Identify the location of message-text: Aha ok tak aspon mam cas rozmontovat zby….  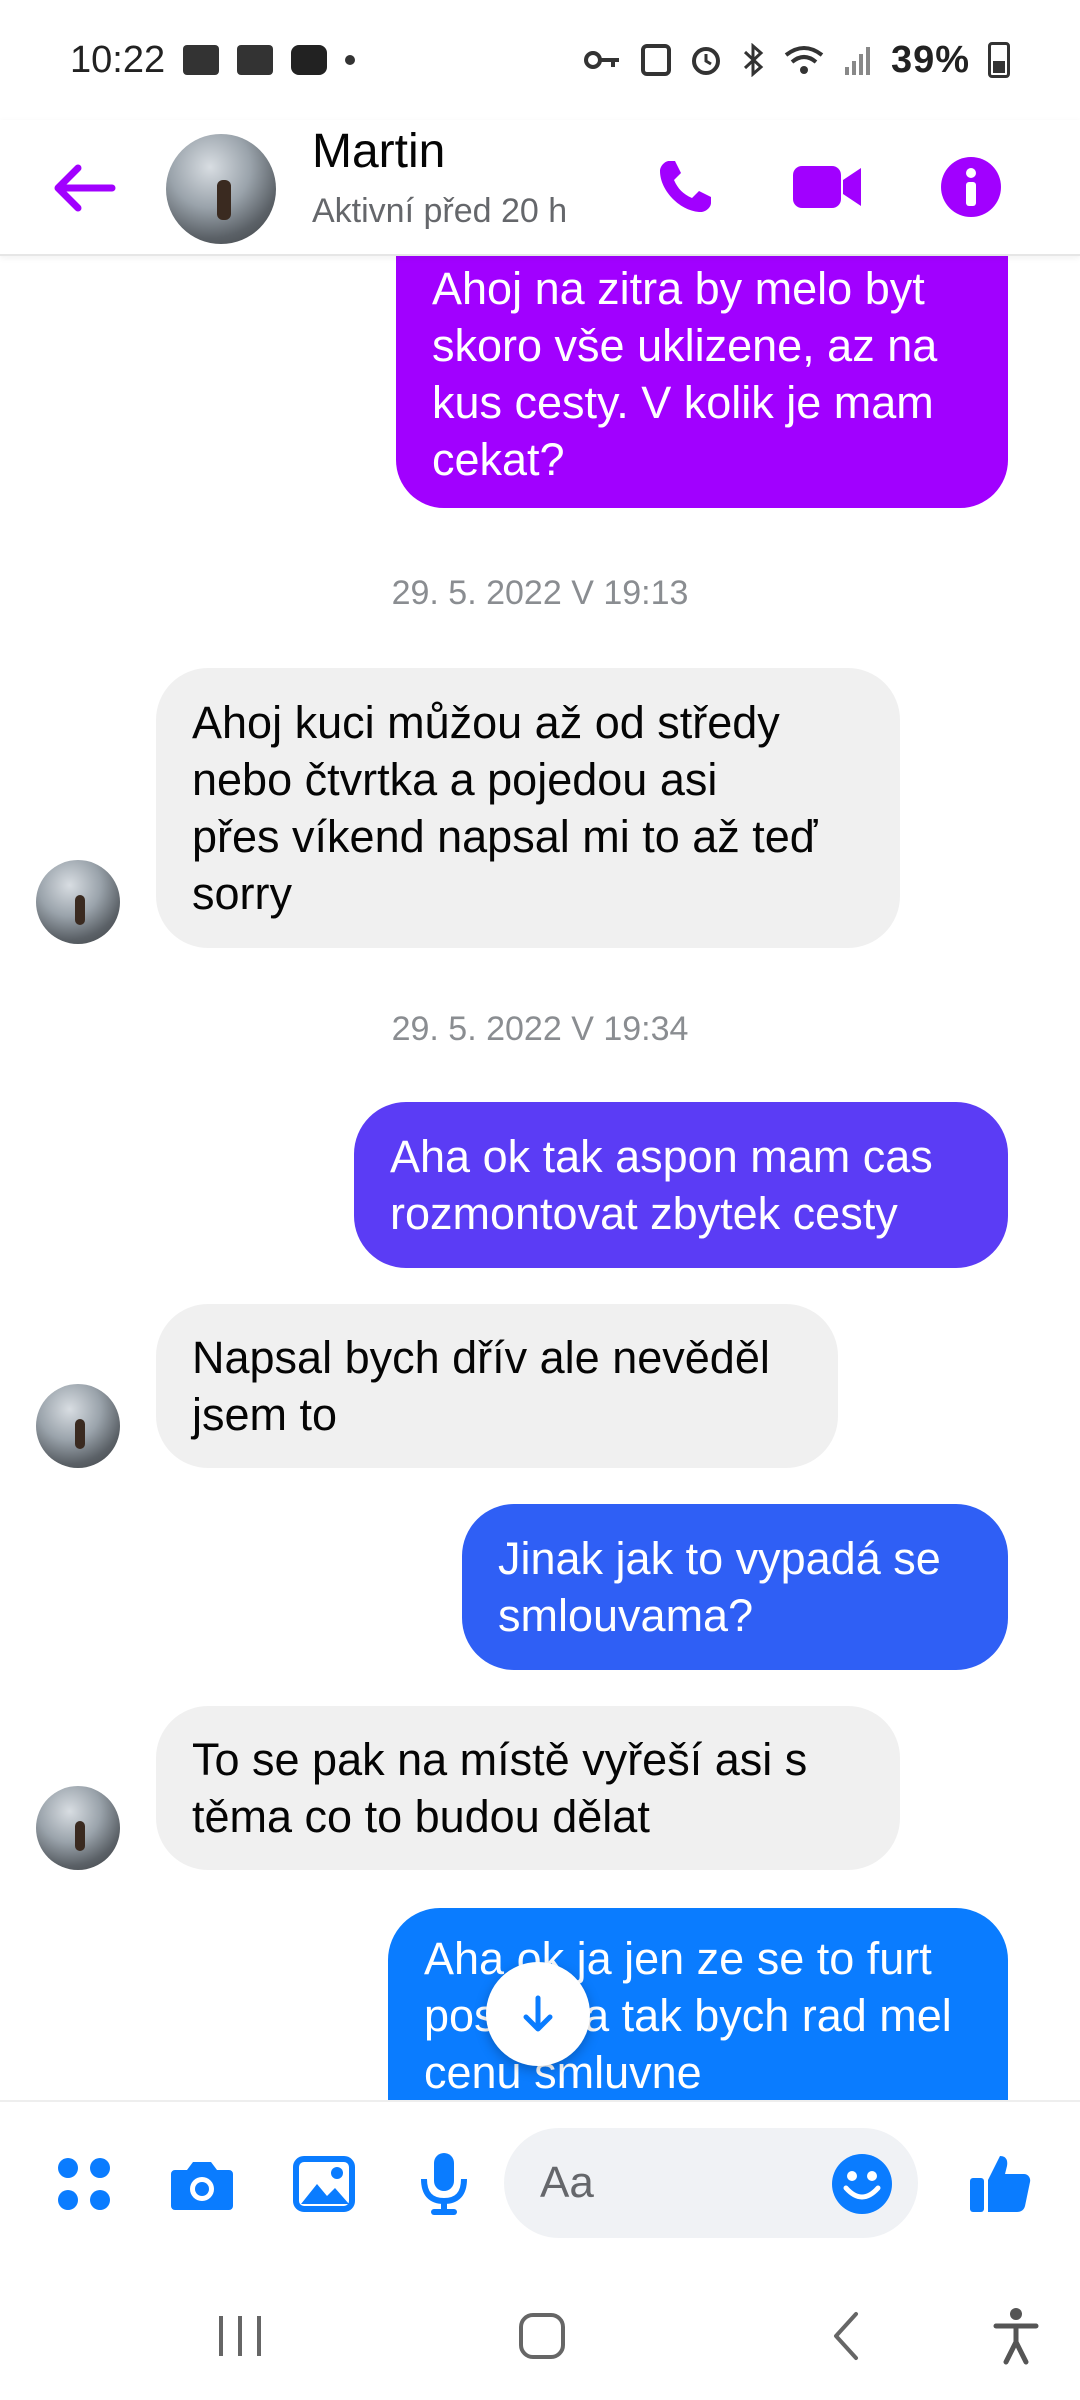
(661, 1185).